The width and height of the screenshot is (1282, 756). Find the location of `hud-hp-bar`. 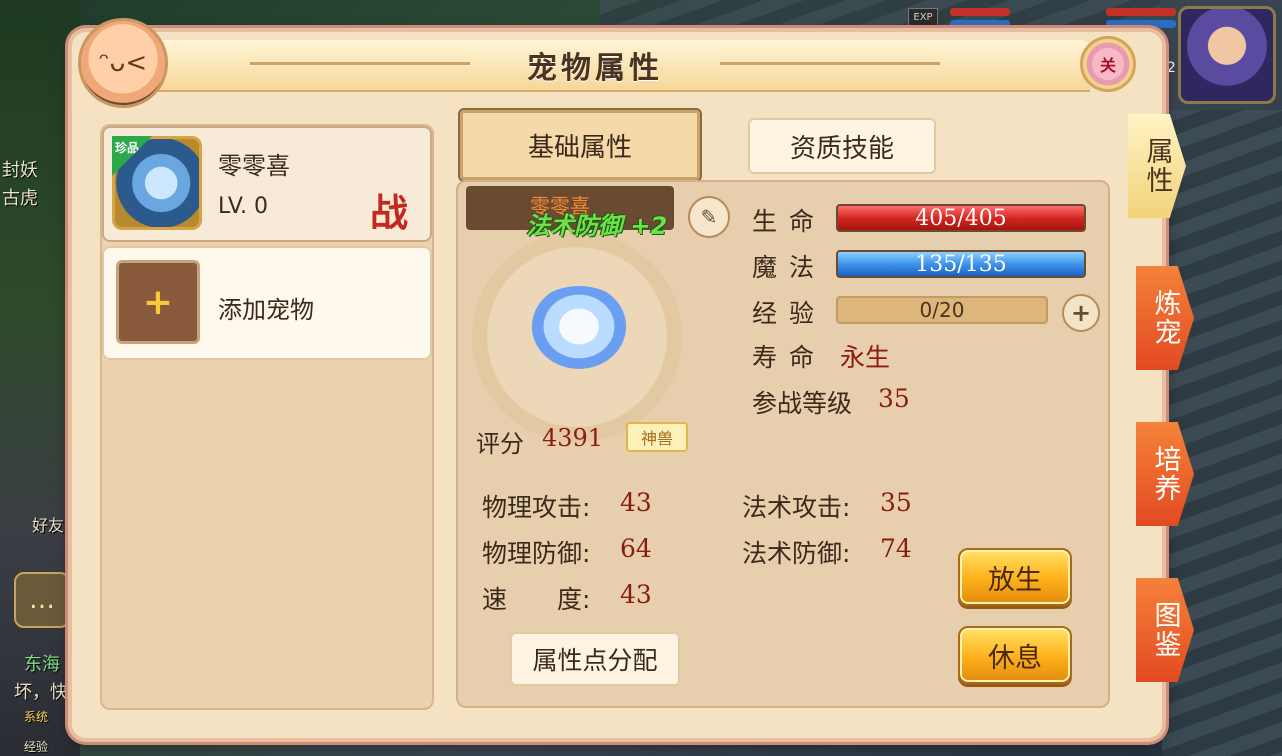

hud-hp-bar is located at coordinates (980, 12).